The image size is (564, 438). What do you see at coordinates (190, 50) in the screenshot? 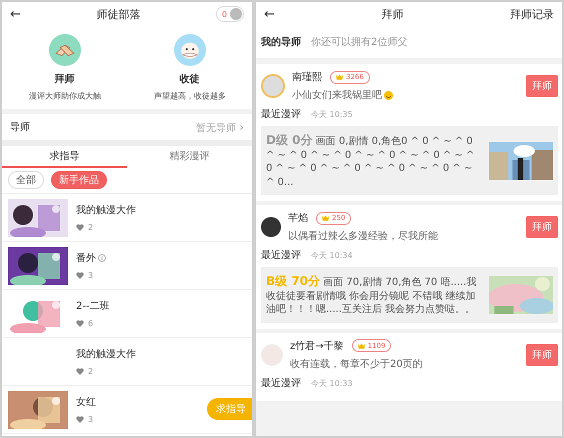
I see `seal-face-icon` at bounding box center [190, 50].